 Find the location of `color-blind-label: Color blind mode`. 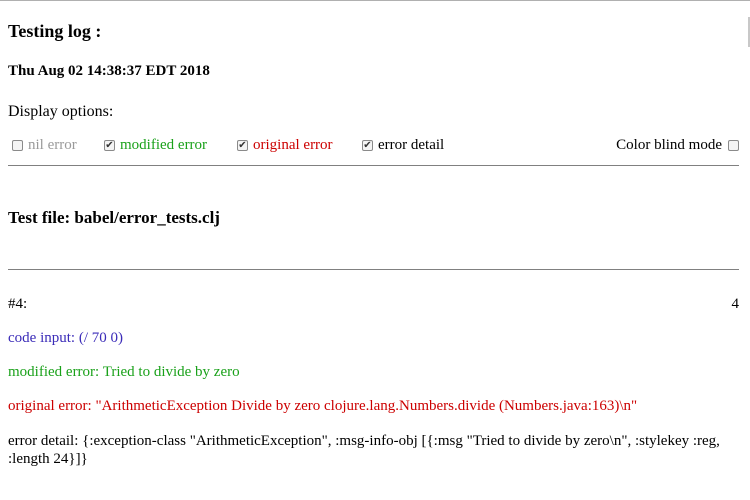

color-blind-label: Color blind mode is located at coordinates (669, 145).